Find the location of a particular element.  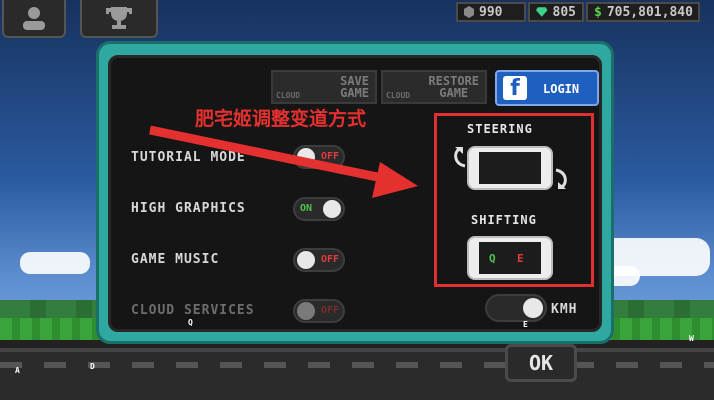

key-hint-e: E is located at coordinates (525, 324).